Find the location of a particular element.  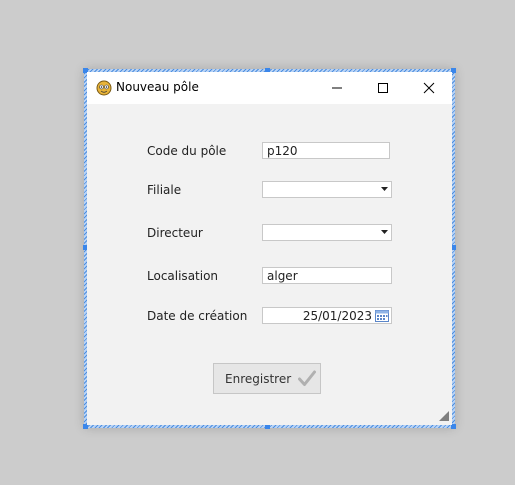

date-picker: 25/01/2023 is located at coordinates (327, 315).